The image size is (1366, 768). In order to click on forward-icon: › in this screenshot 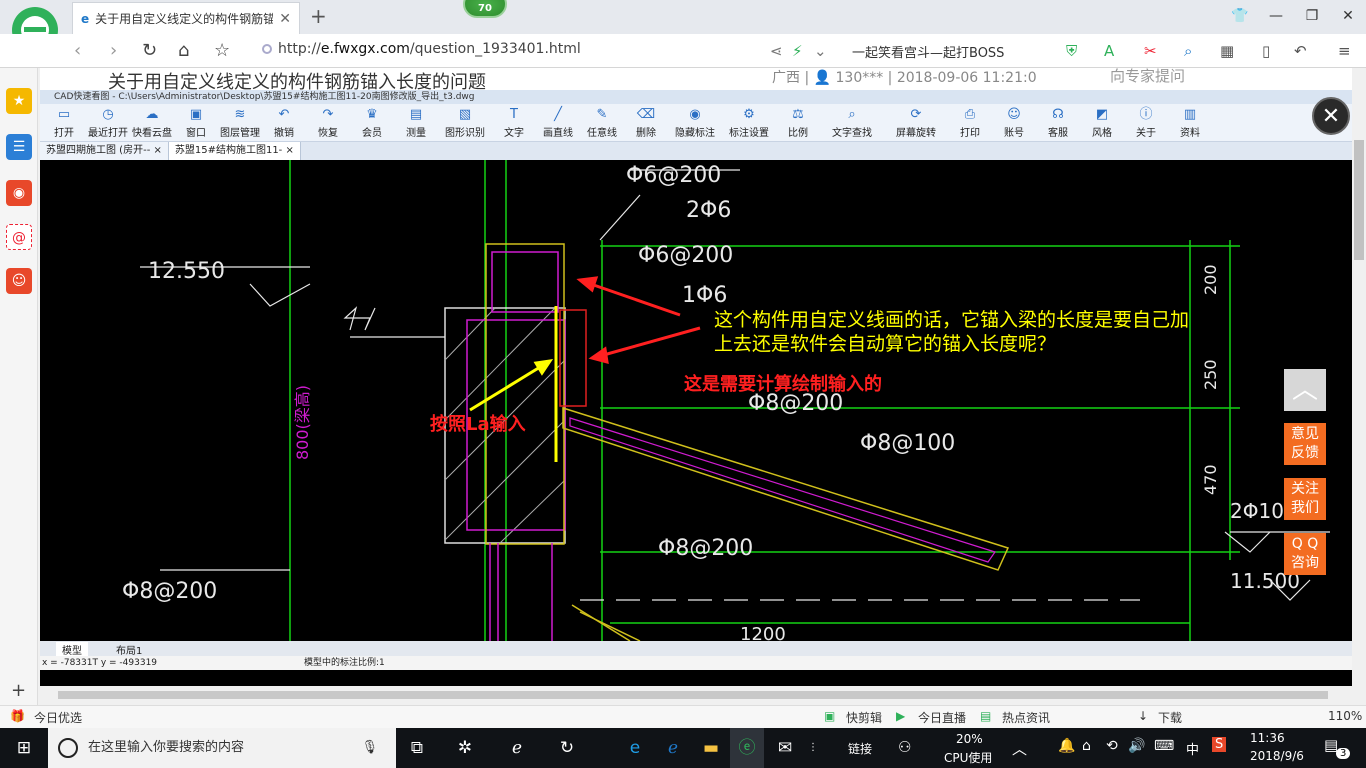, I will do `click(113, 50)`.